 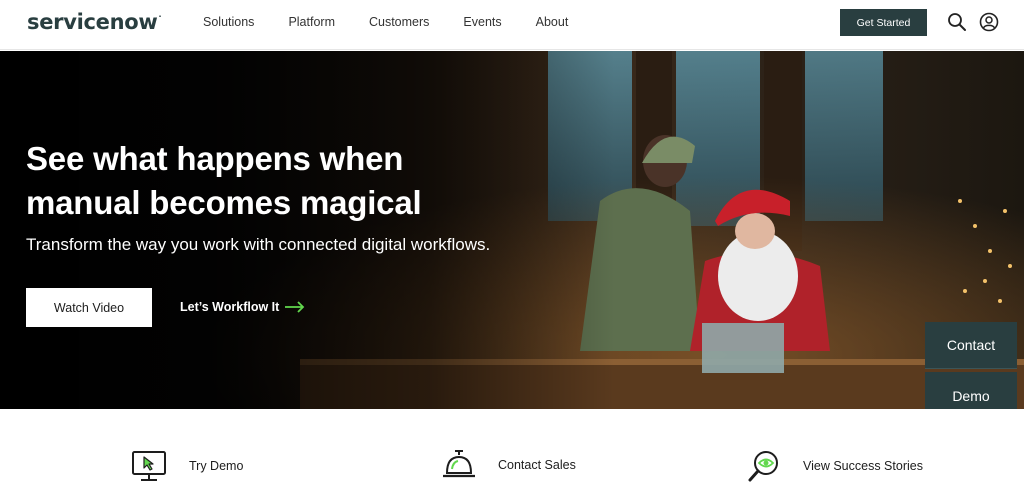 I want to click on try-demo-link: Try Demo, so click(x=187, y=466).